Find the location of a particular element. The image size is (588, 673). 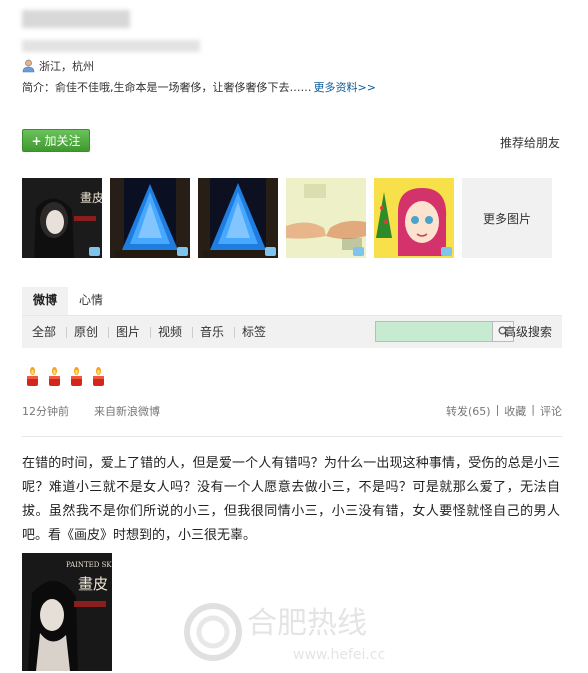

tab-mood: 心情 is located at coordinates (91, 301).